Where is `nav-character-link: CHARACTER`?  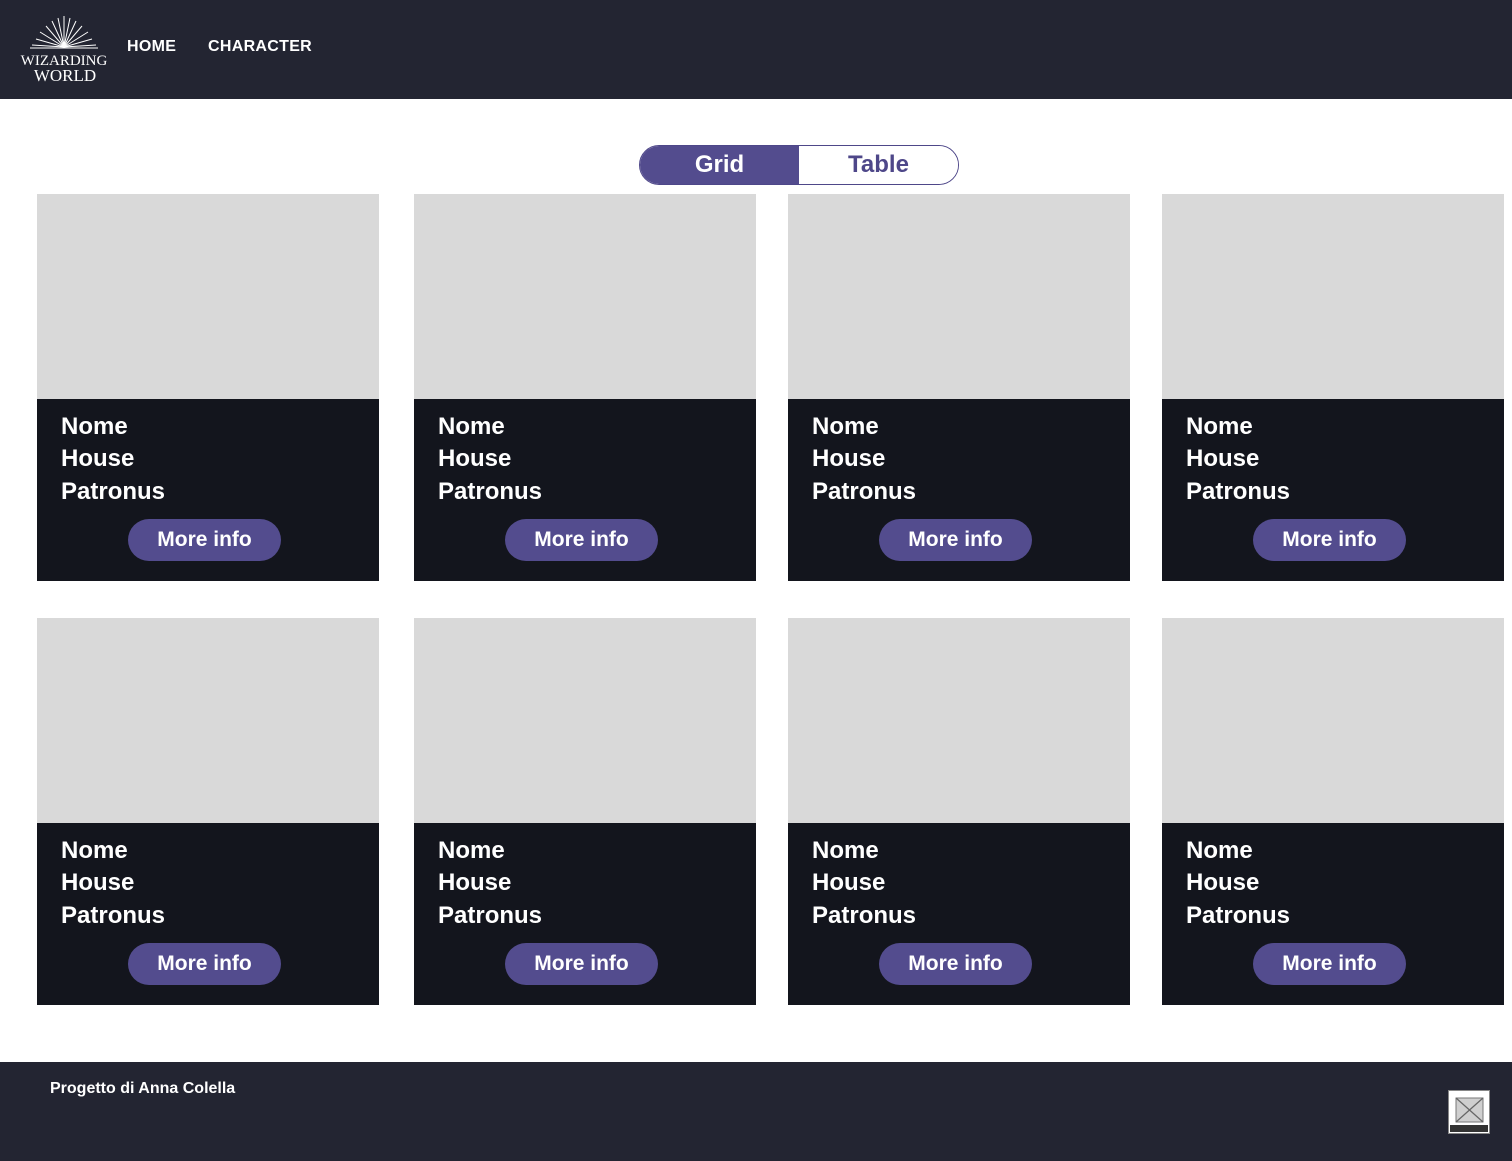
nav-character-link: CHARACTER is located at coordinates (260, 47).